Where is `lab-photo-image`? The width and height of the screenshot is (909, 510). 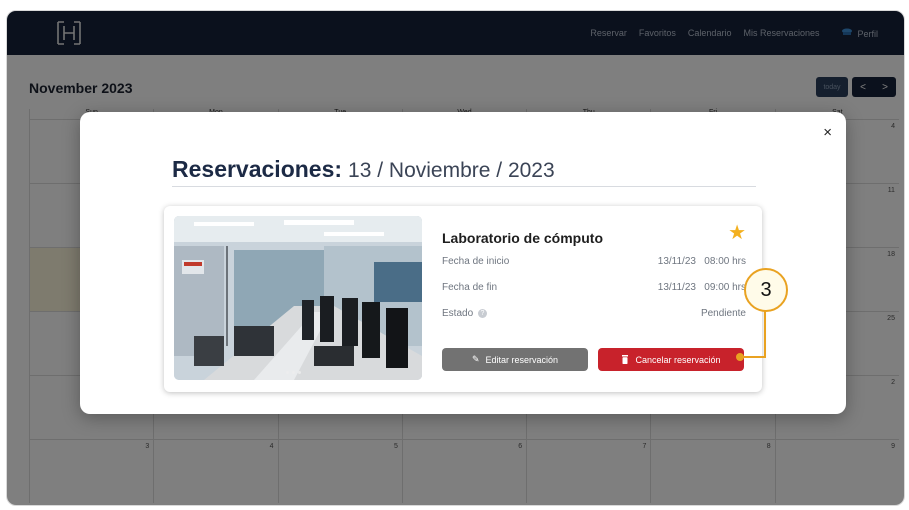 lab-photo-image is located at coordinates (298, 298).